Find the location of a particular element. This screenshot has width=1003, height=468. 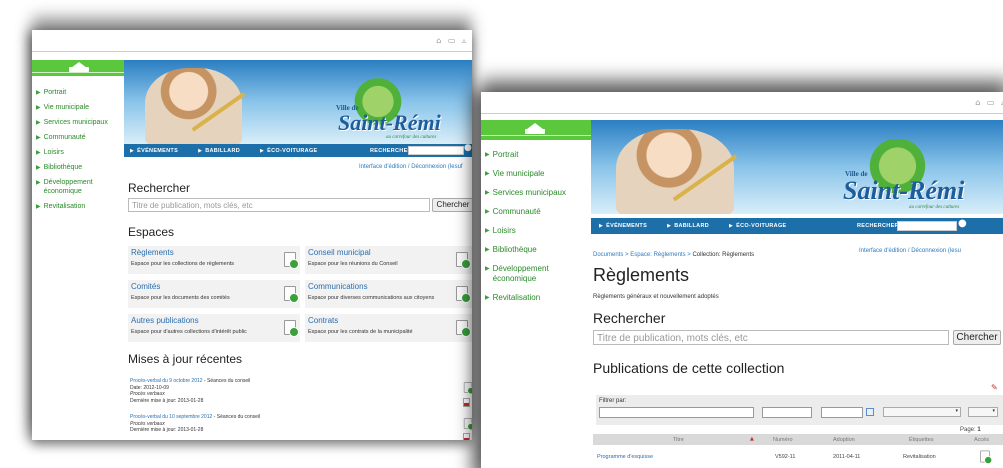

sidebar-item-label: Revitalisation is located at coordinates (64, 206).